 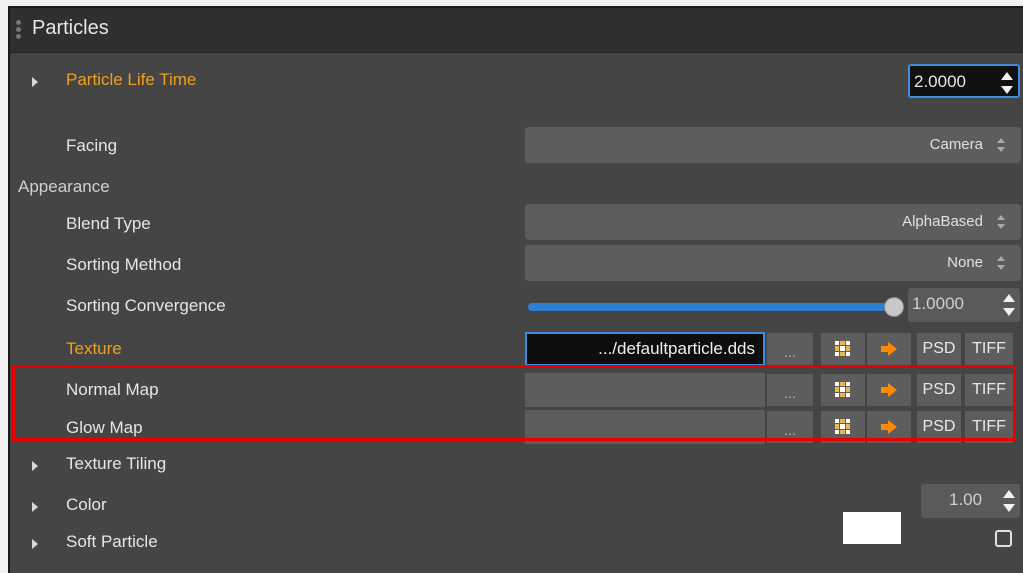 What do you see at coordinates (124, 264) in the screenshot?
I see `sorting-method-label: Sorting Method` at bounding box center [124, 264].